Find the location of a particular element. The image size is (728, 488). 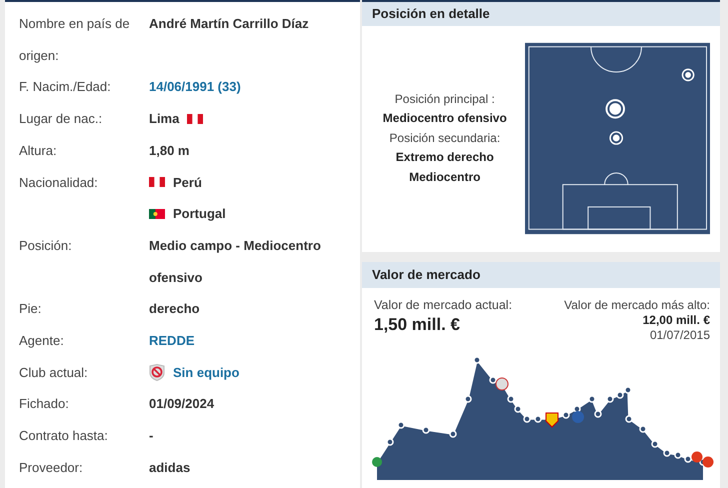

position-label: Posición secundaria: is located at coordinates (444, 138).